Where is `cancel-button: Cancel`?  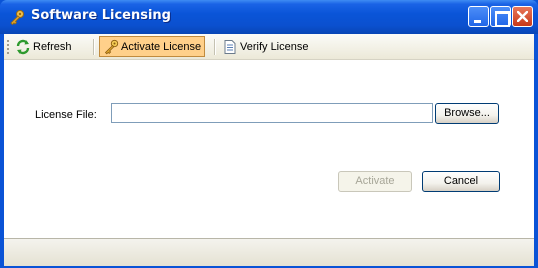
cancel-button: Cancel is located at coordinates (461, 181).